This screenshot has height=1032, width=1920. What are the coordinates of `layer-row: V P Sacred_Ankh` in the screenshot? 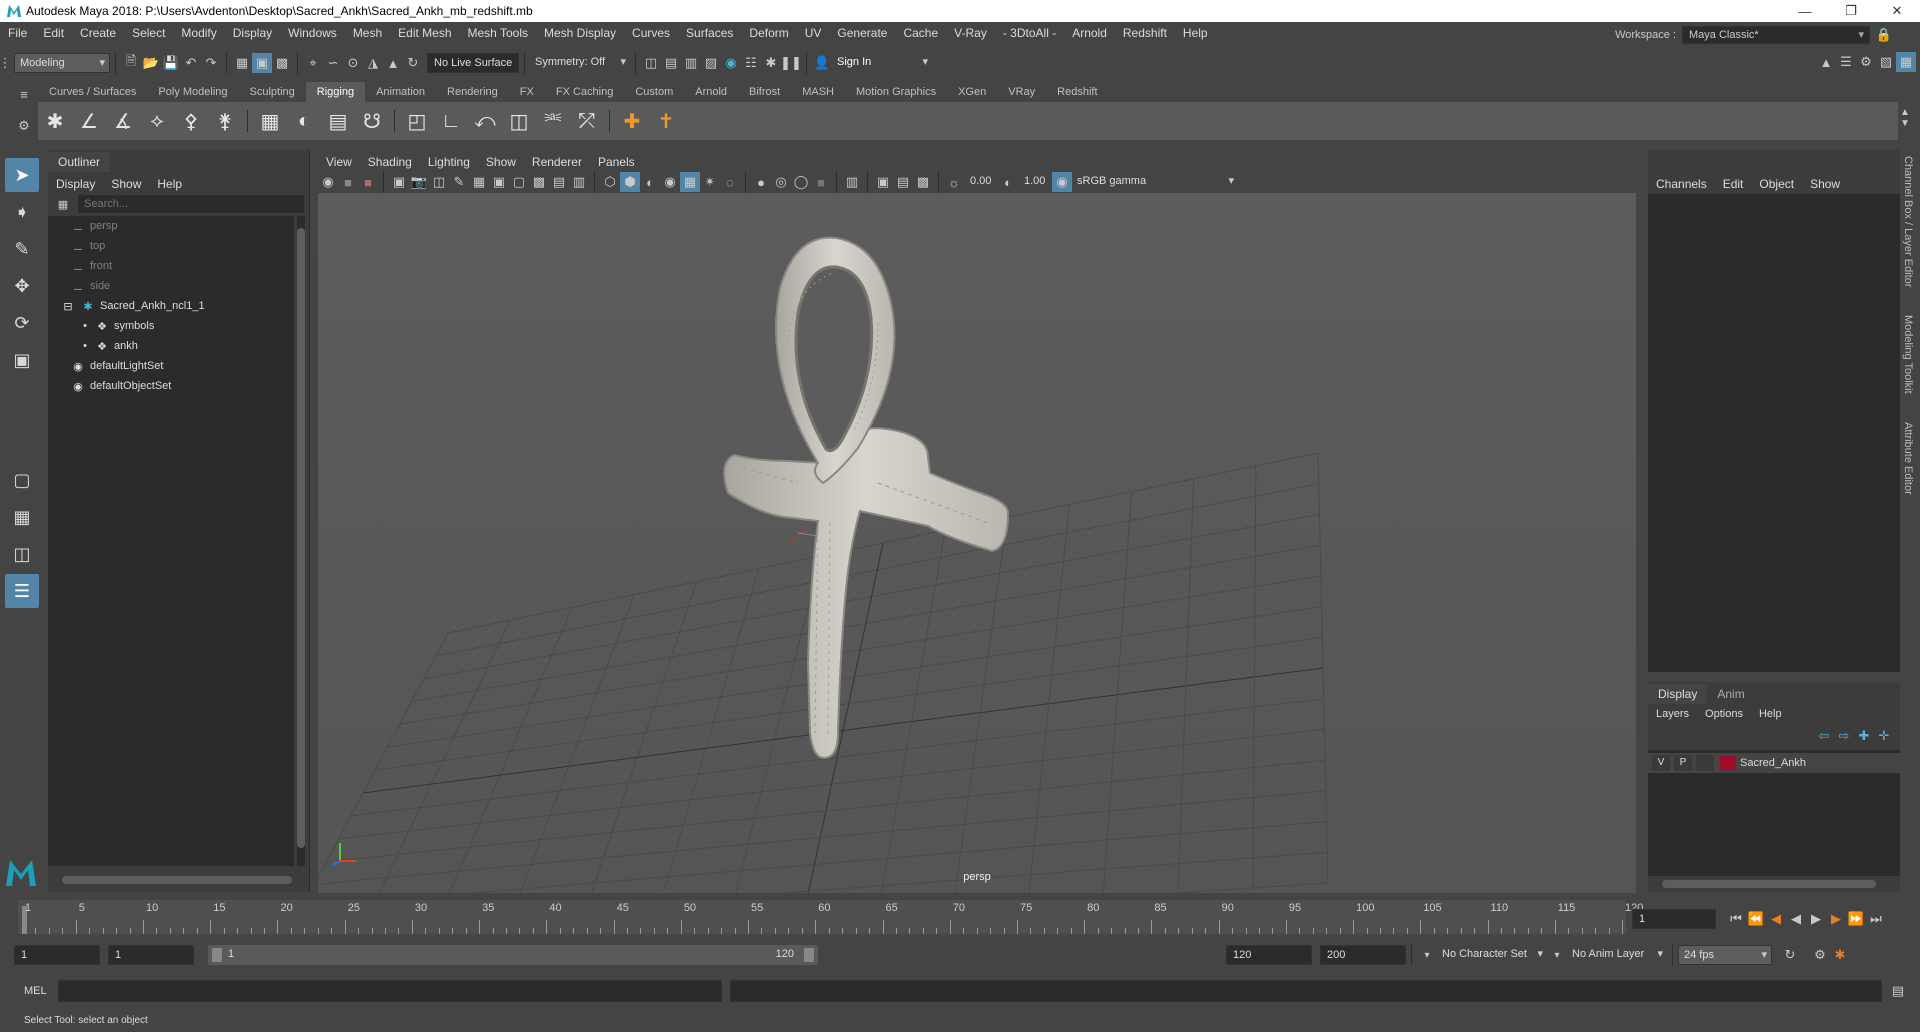 It's located at (1774, 763).